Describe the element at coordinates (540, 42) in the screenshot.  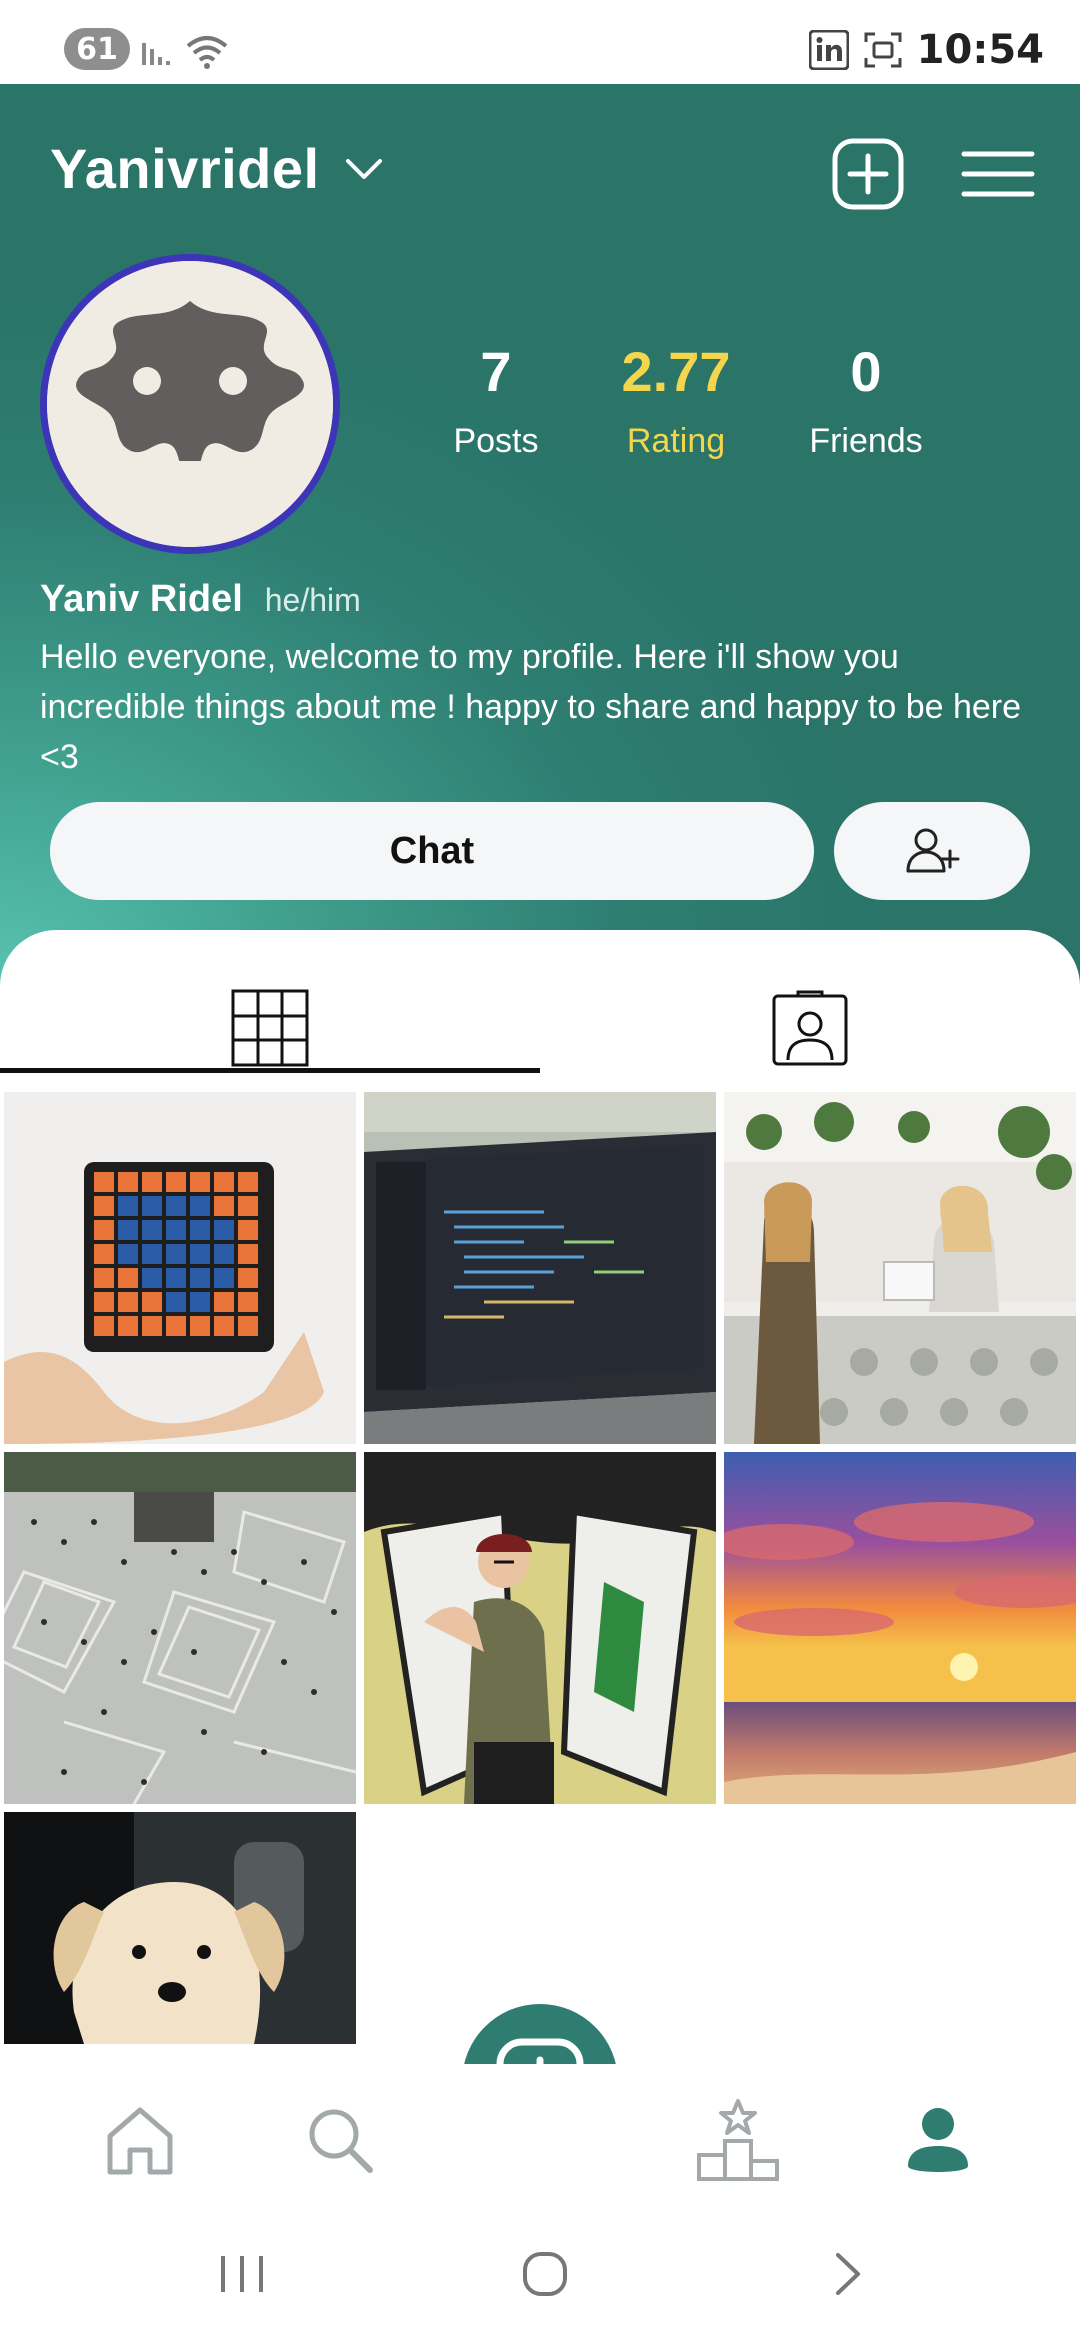
I see `status-bar: 61 10:54` at that location.